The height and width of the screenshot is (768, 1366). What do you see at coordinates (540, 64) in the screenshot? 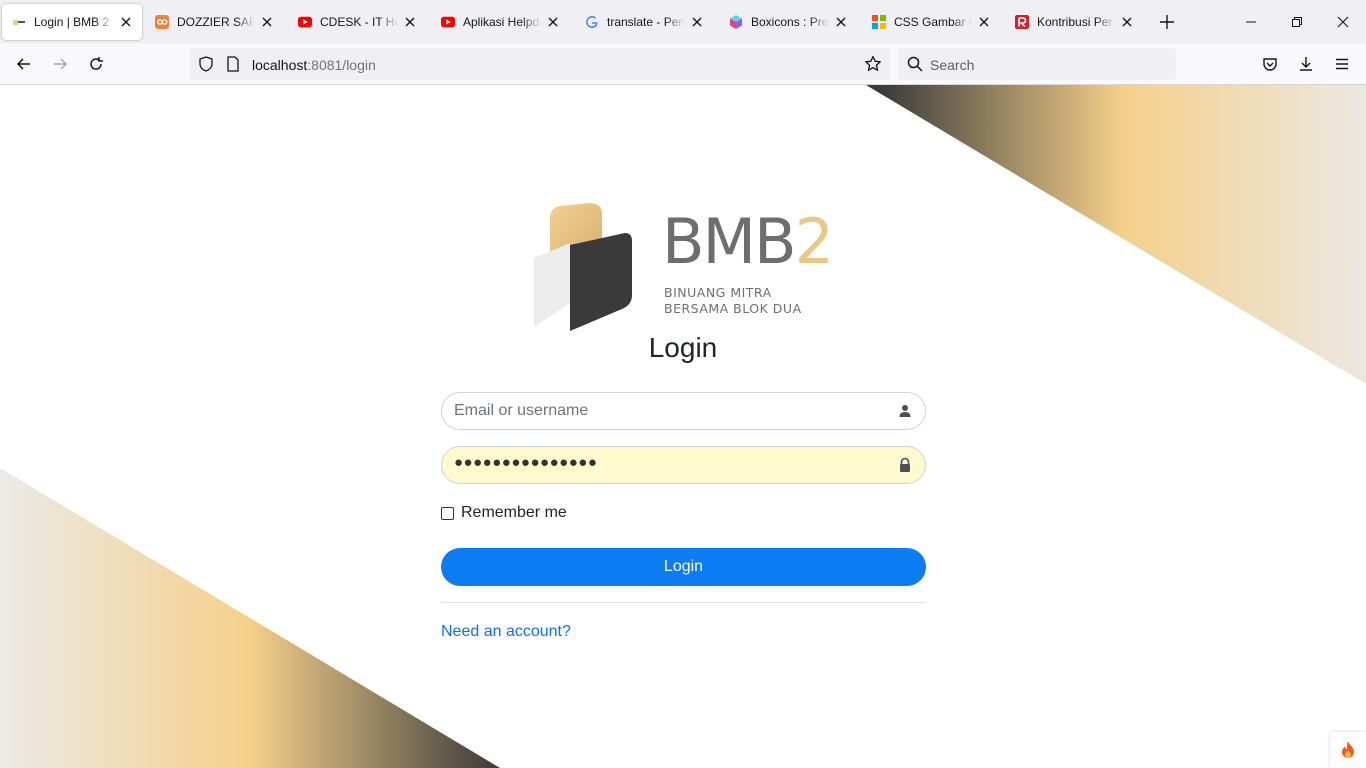
I see `address-bar: localhost:8081/login` at bounding box center [540, 64].